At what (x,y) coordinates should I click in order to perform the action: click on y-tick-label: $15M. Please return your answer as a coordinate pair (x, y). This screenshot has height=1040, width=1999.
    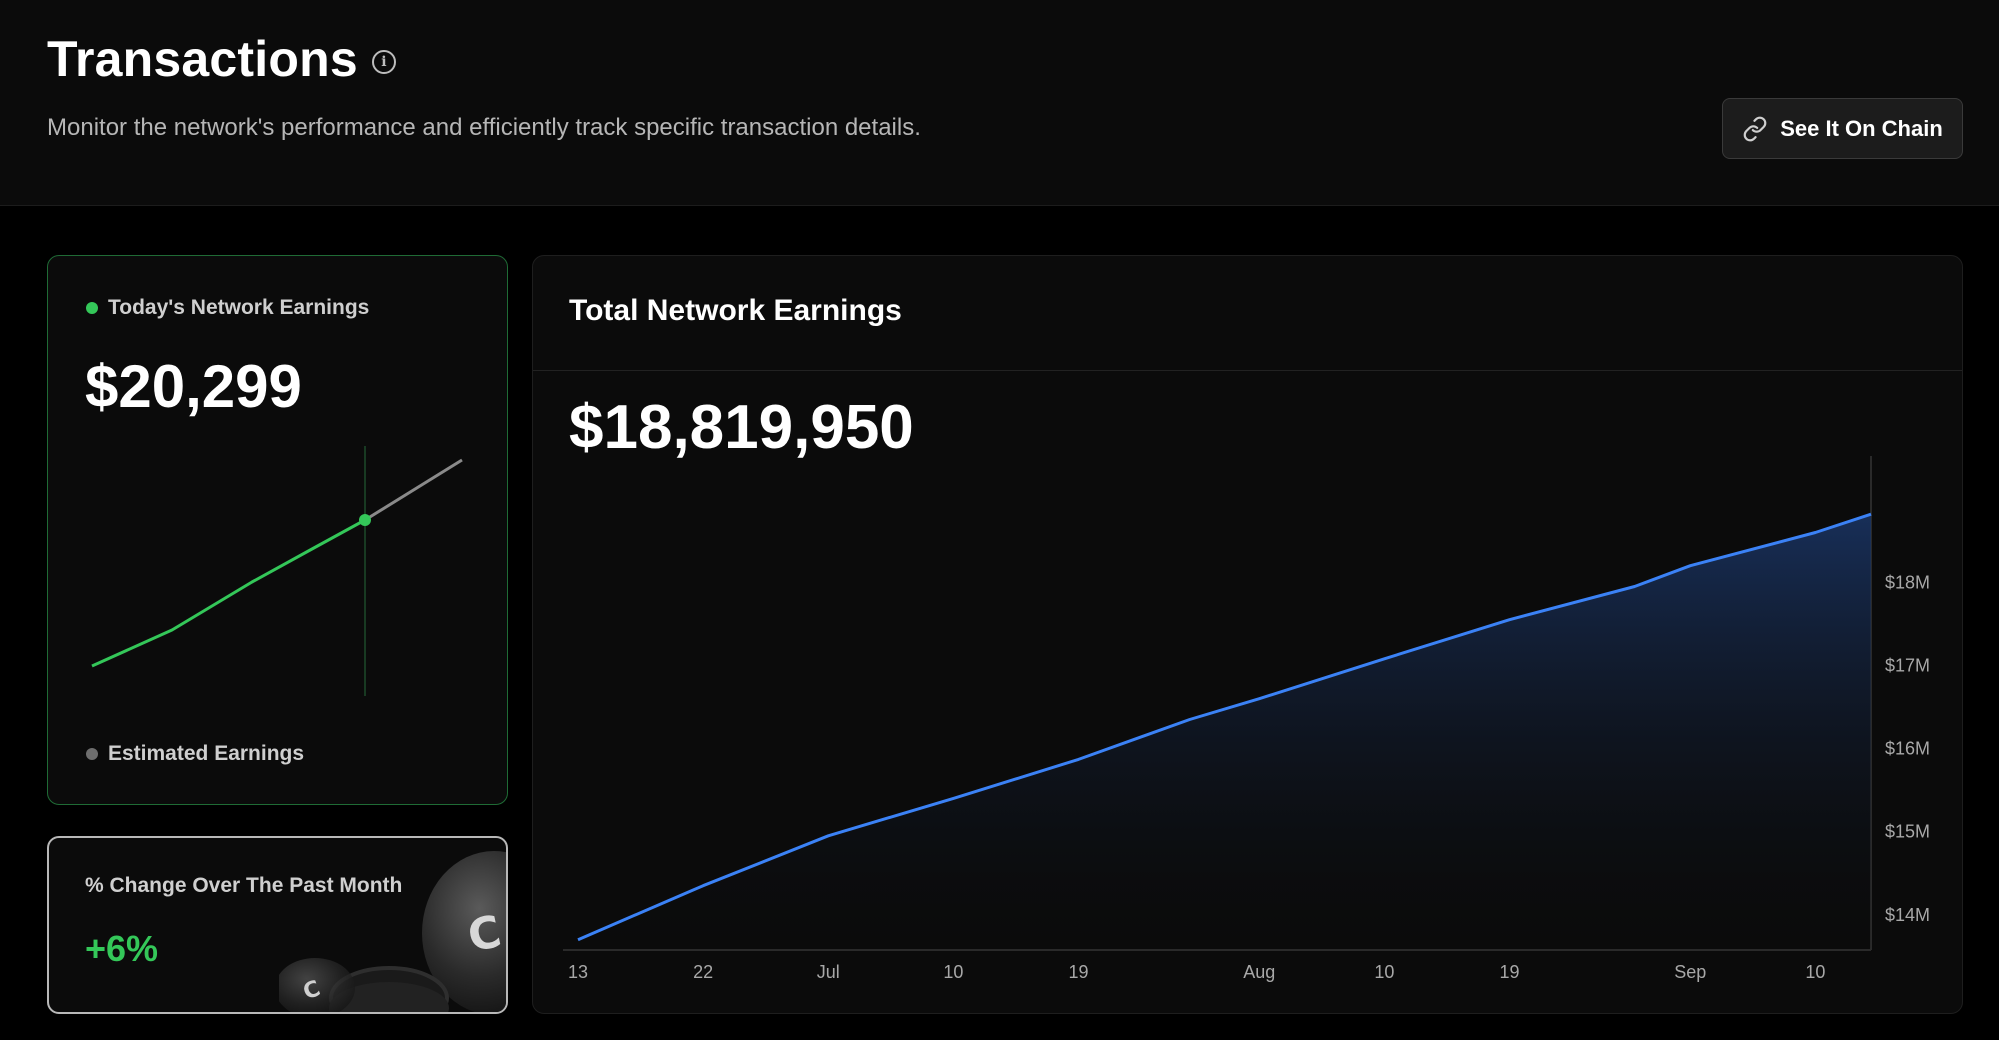
    Looking at the image, I should click on (1907, 832).